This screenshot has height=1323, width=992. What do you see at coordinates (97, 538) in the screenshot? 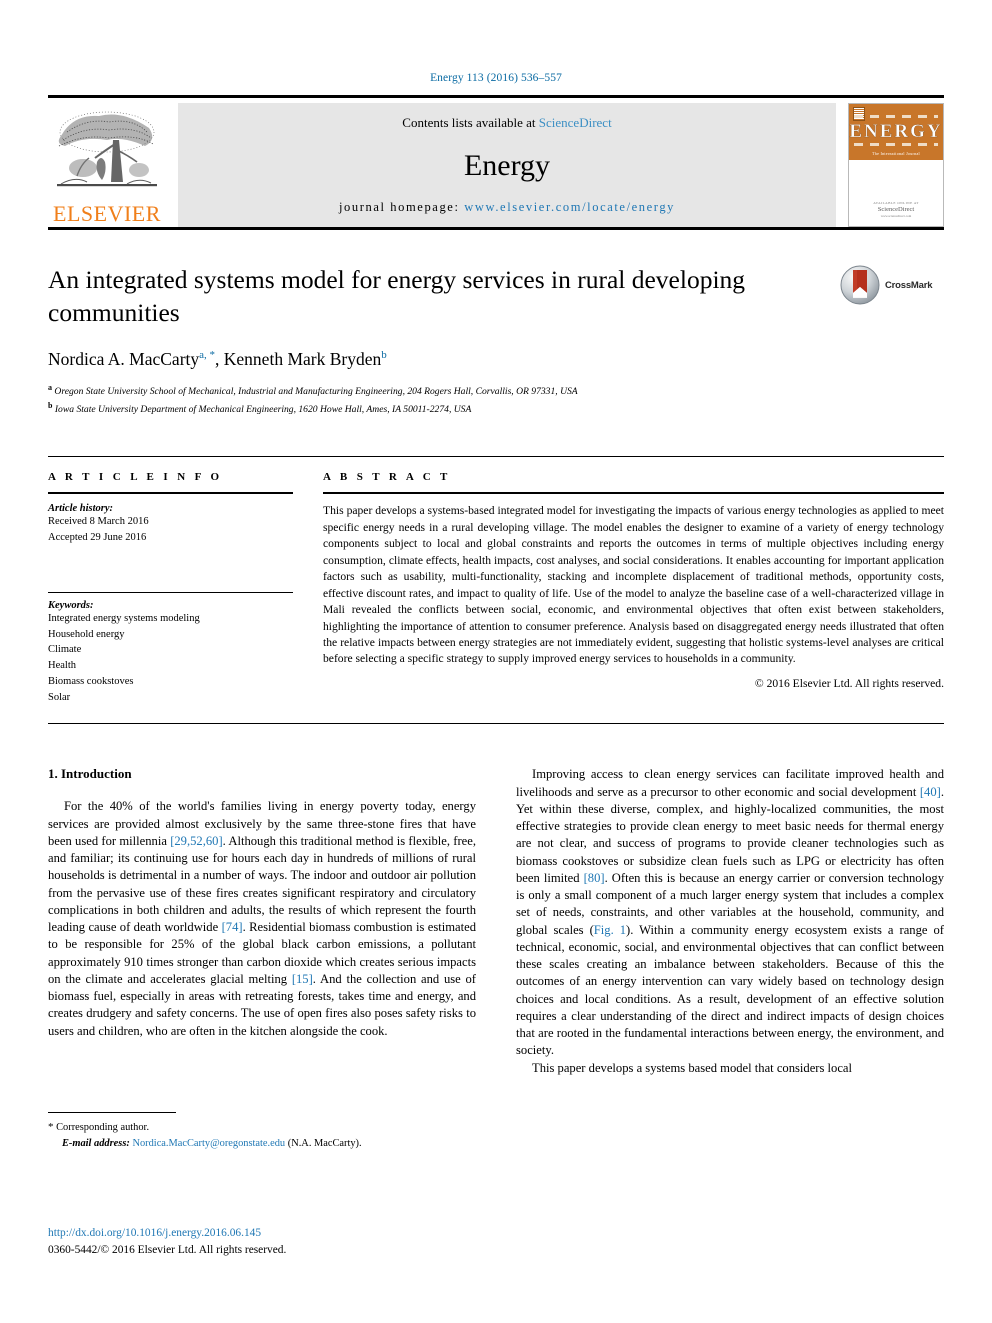
I see `article-accepted-date: Accepted 29 June 2016` at bounding box center [97, 538].